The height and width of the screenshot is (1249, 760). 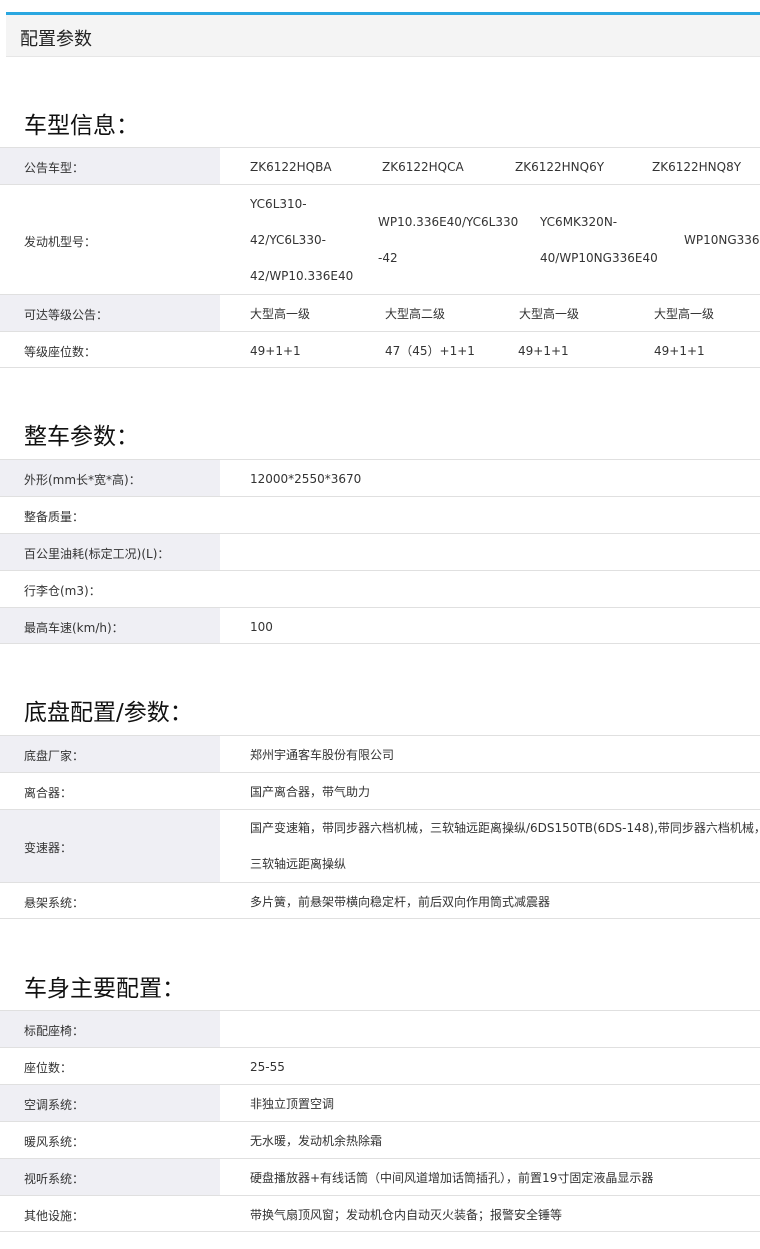 What do you see at coordinates (380, 349) in the screenshot?
I see `table-row: 等级座位数： 49+1+1 47（45）+1+1 49+1+1 49+1+1` at bounding box center [380, 349].